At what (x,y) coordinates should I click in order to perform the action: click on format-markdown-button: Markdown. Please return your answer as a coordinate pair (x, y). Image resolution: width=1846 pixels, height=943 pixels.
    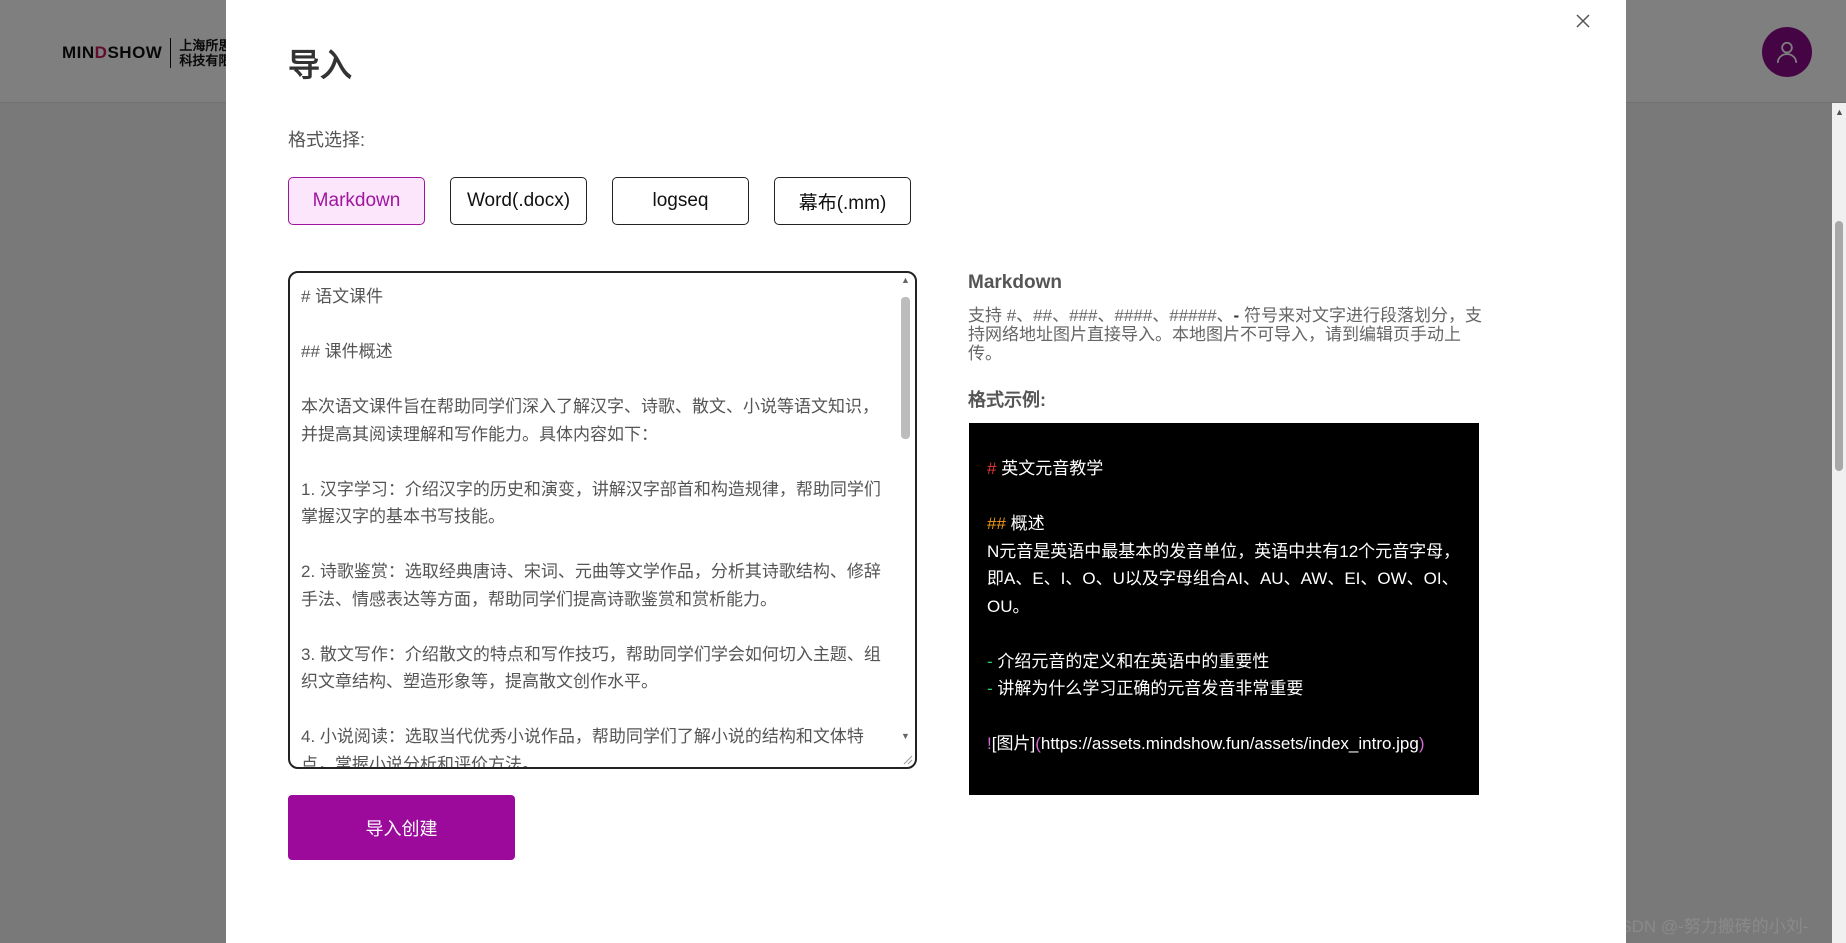
    Looking at the image, I should click on (356, 201).